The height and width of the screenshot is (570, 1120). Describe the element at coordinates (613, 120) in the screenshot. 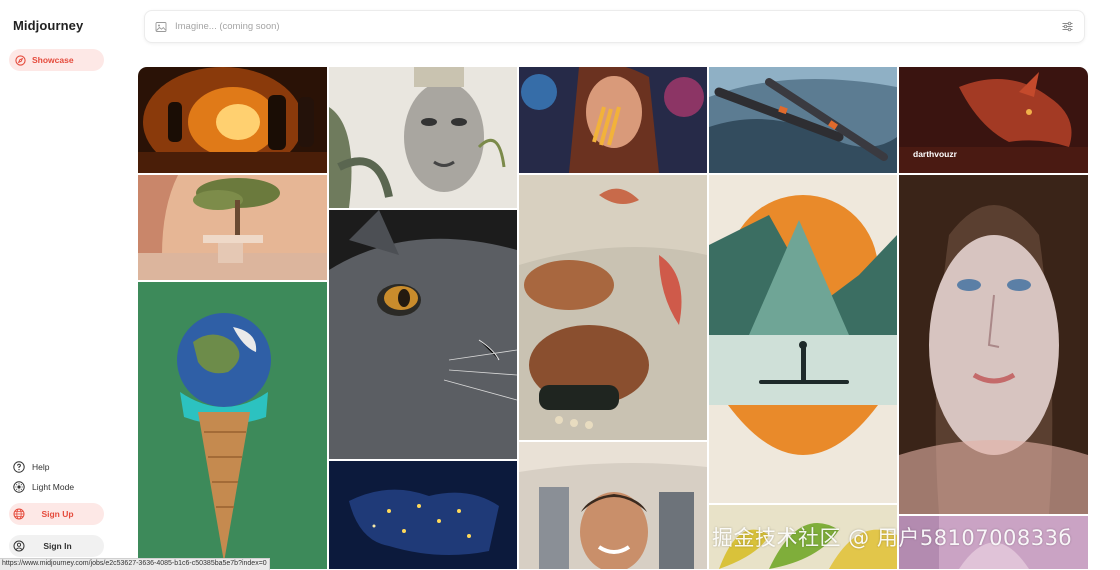

I see `woman-eating-fries-image` at that location.